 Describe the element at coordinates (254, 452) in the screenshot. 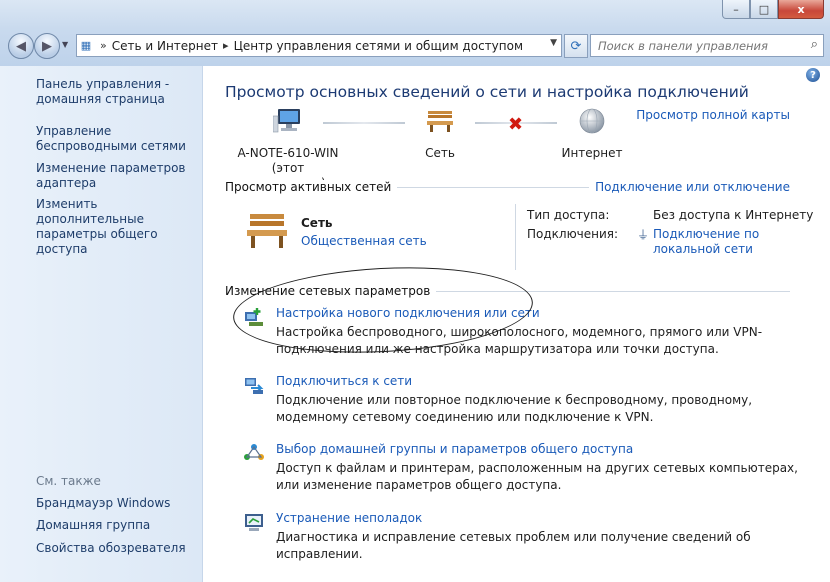

I see `homegroup-icon` at that location.